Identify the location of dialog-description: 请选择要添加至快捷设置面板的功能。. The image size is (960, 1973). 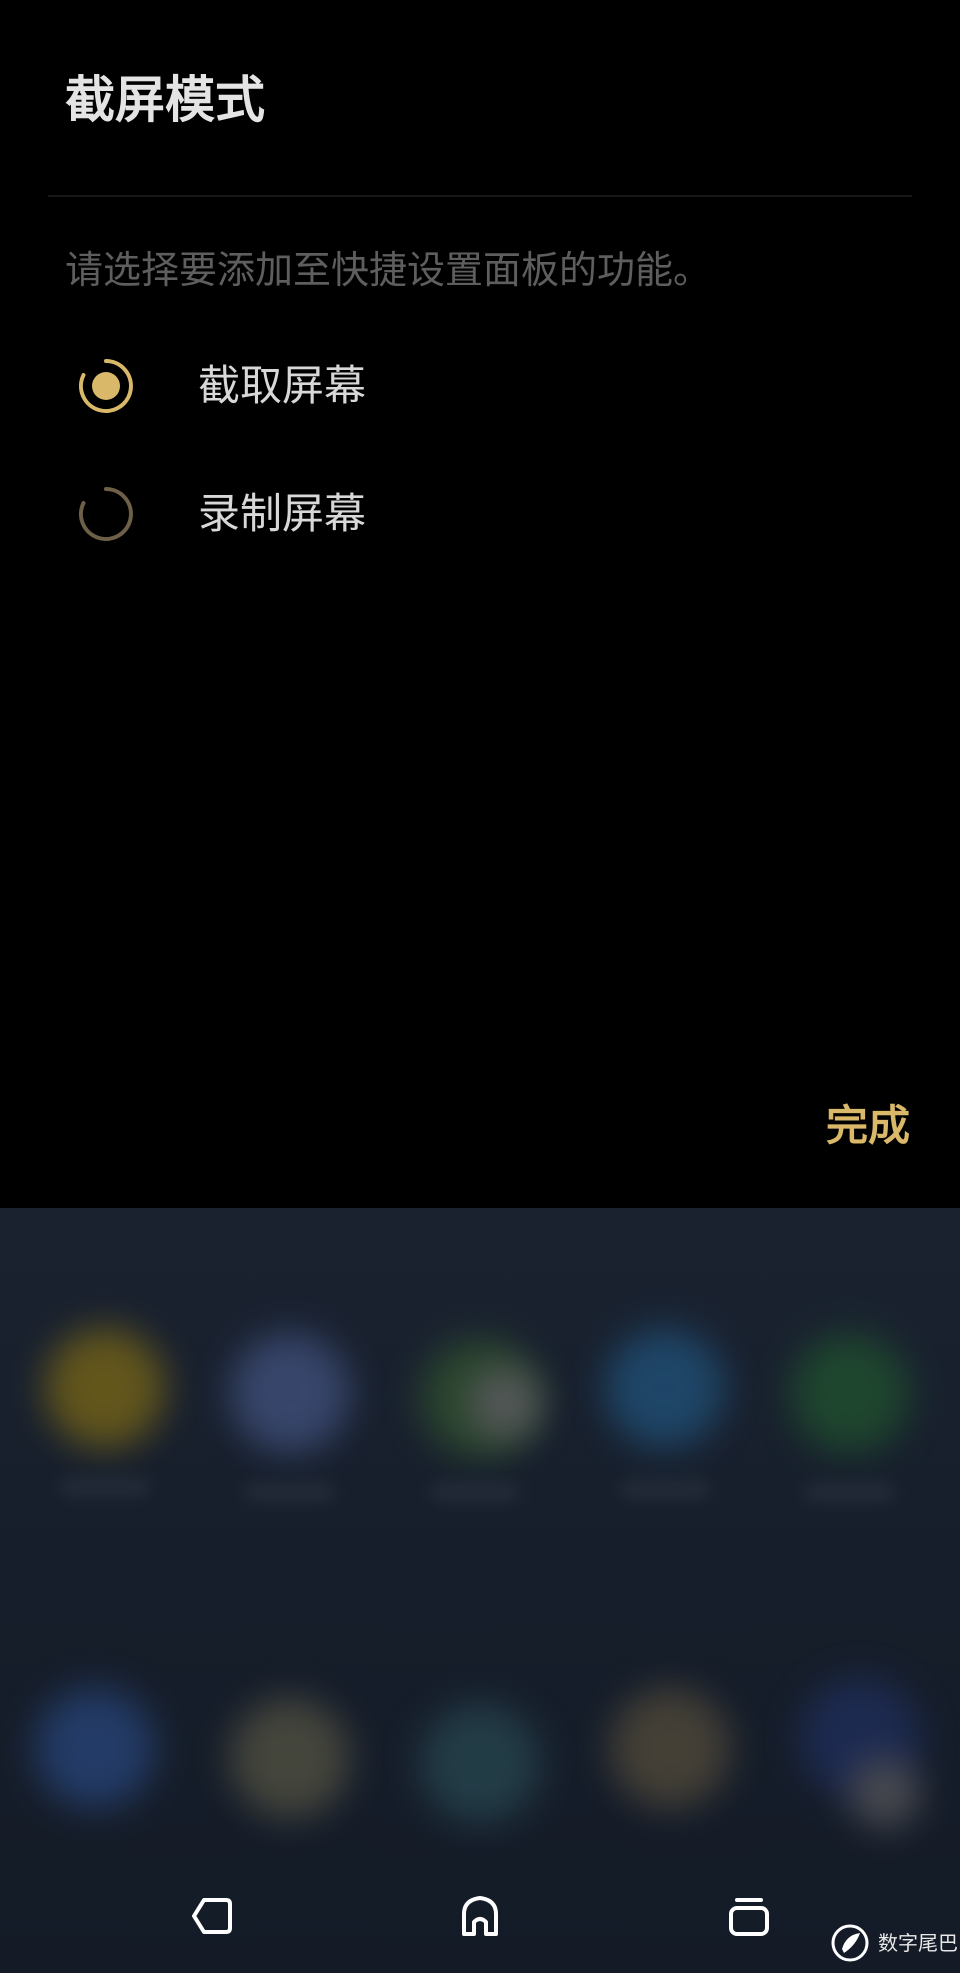
(388, 270).